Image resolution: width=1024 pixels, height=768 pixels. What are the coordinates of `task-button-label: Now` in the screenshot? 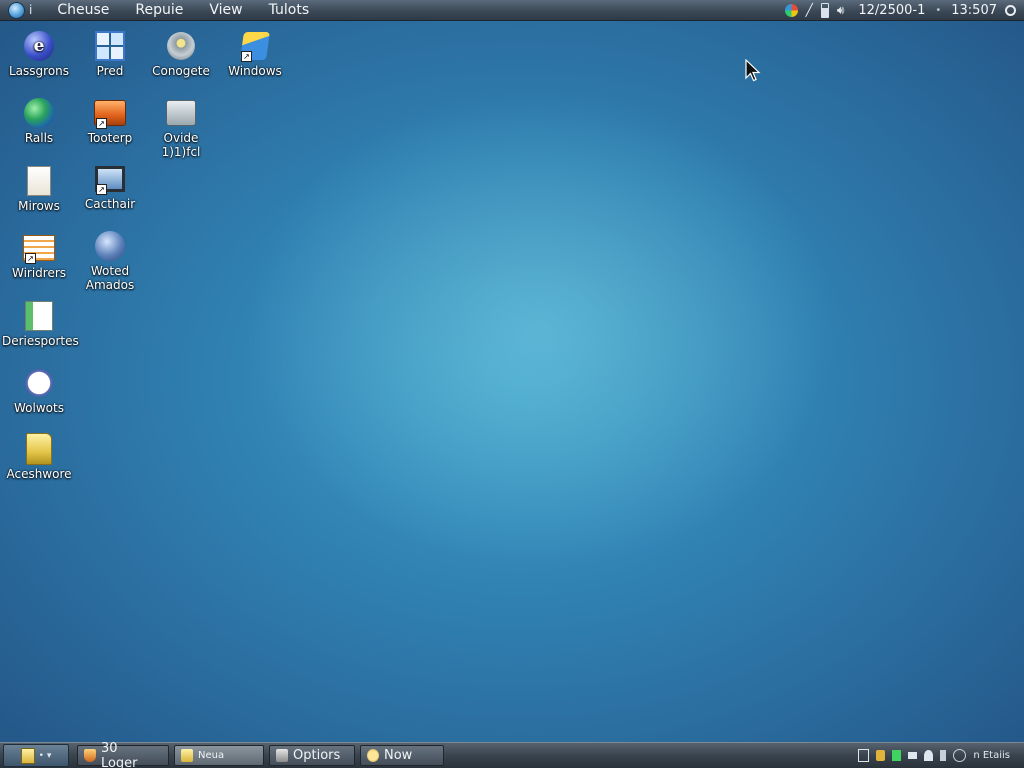 It's located at (398, 755).